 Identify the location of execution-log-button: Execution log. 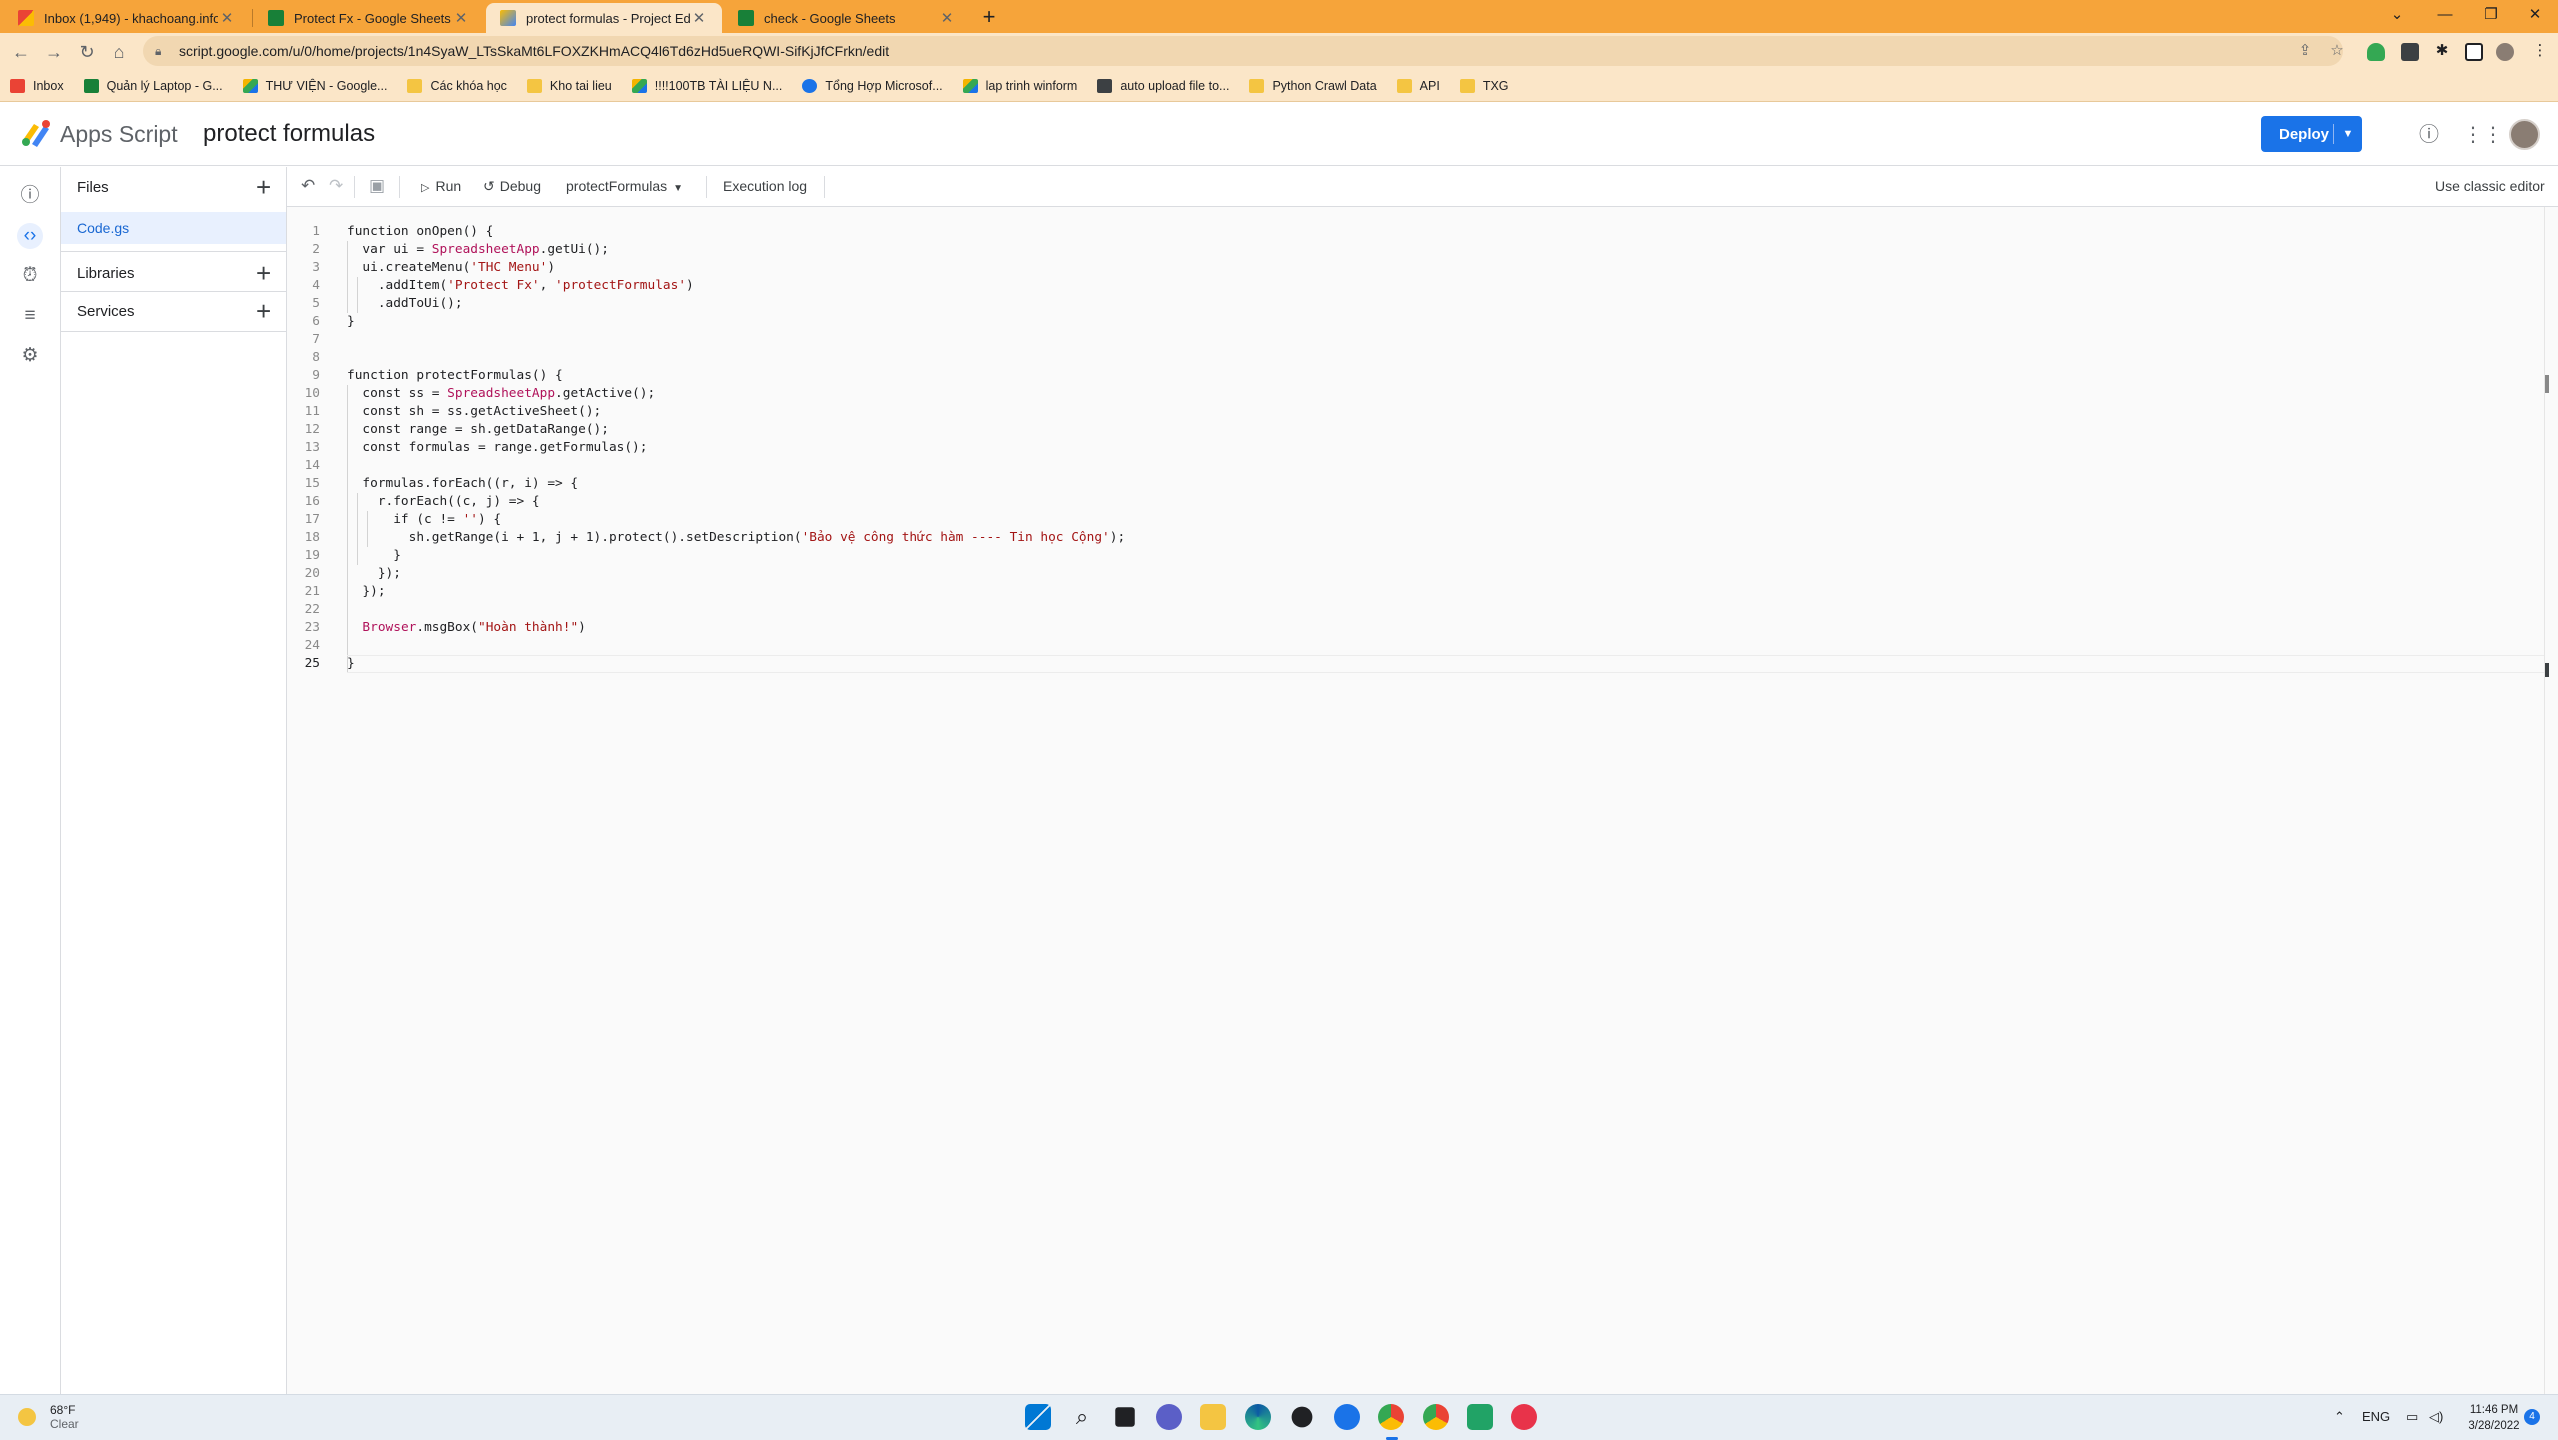
(765, 186).